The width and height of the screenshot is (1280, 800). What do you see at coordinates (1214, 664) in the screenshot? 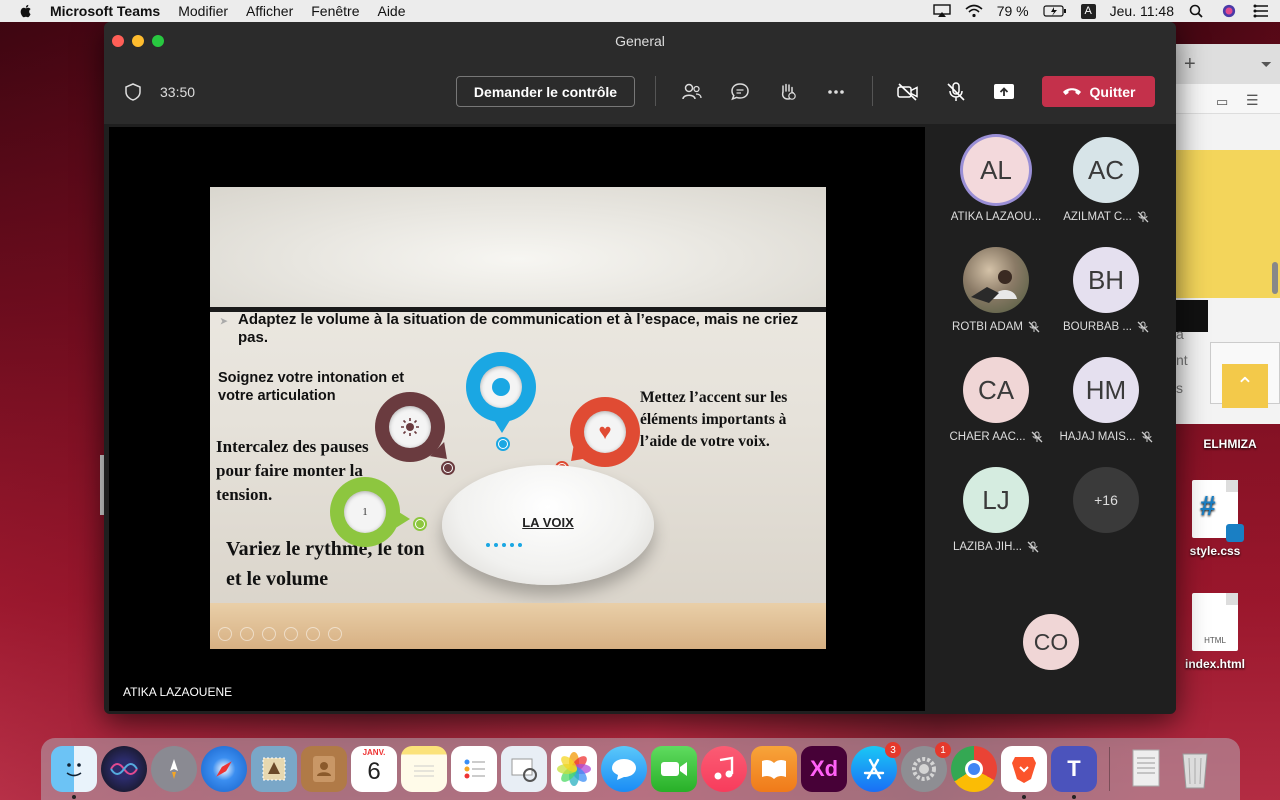
I see `file-name: index.html` at bounding box center [1214, 664].